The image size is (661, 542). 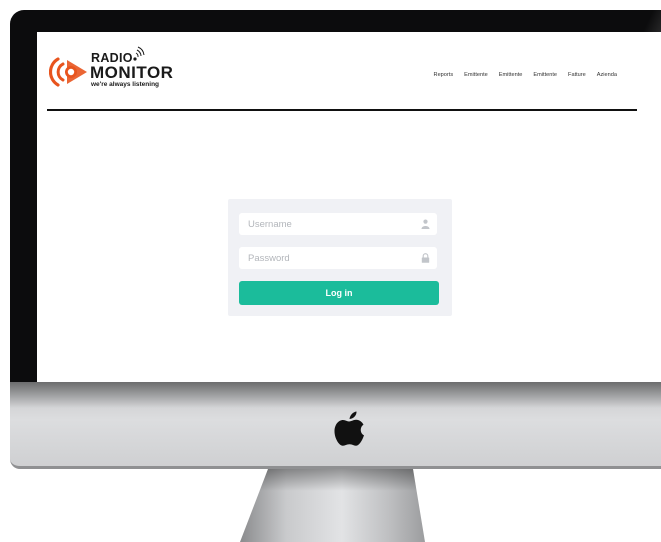 What do you see at coordinates (476, 75) in the screenshot?
I see `nav-item-emittente-1: Emittente` at bounding box center [476, 75].